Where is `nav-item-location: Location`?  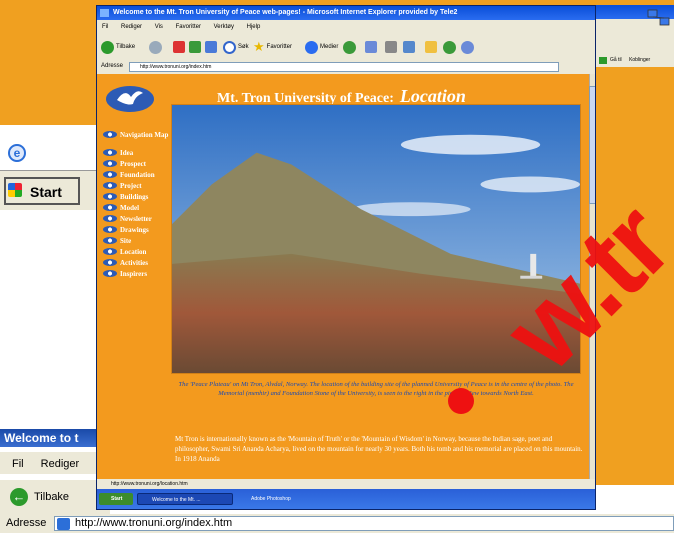
nav-item-location: Location is located at coordinates (137, 252).